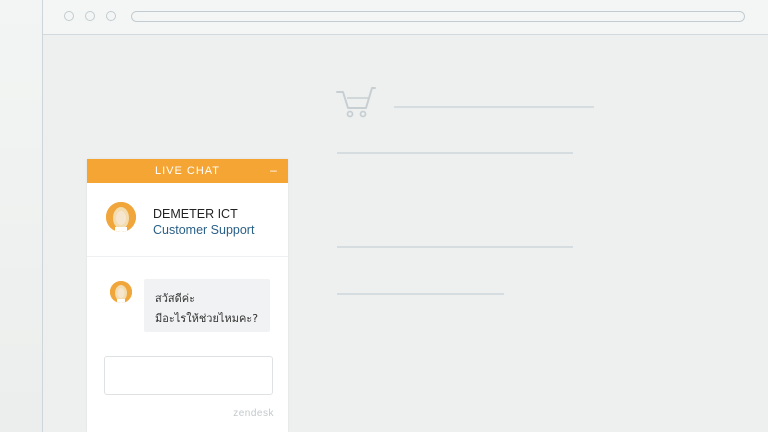  Describe the element at coordinates (195, 214) in the screenshot. I see `agent-name: DEMETER ICT` at that location.